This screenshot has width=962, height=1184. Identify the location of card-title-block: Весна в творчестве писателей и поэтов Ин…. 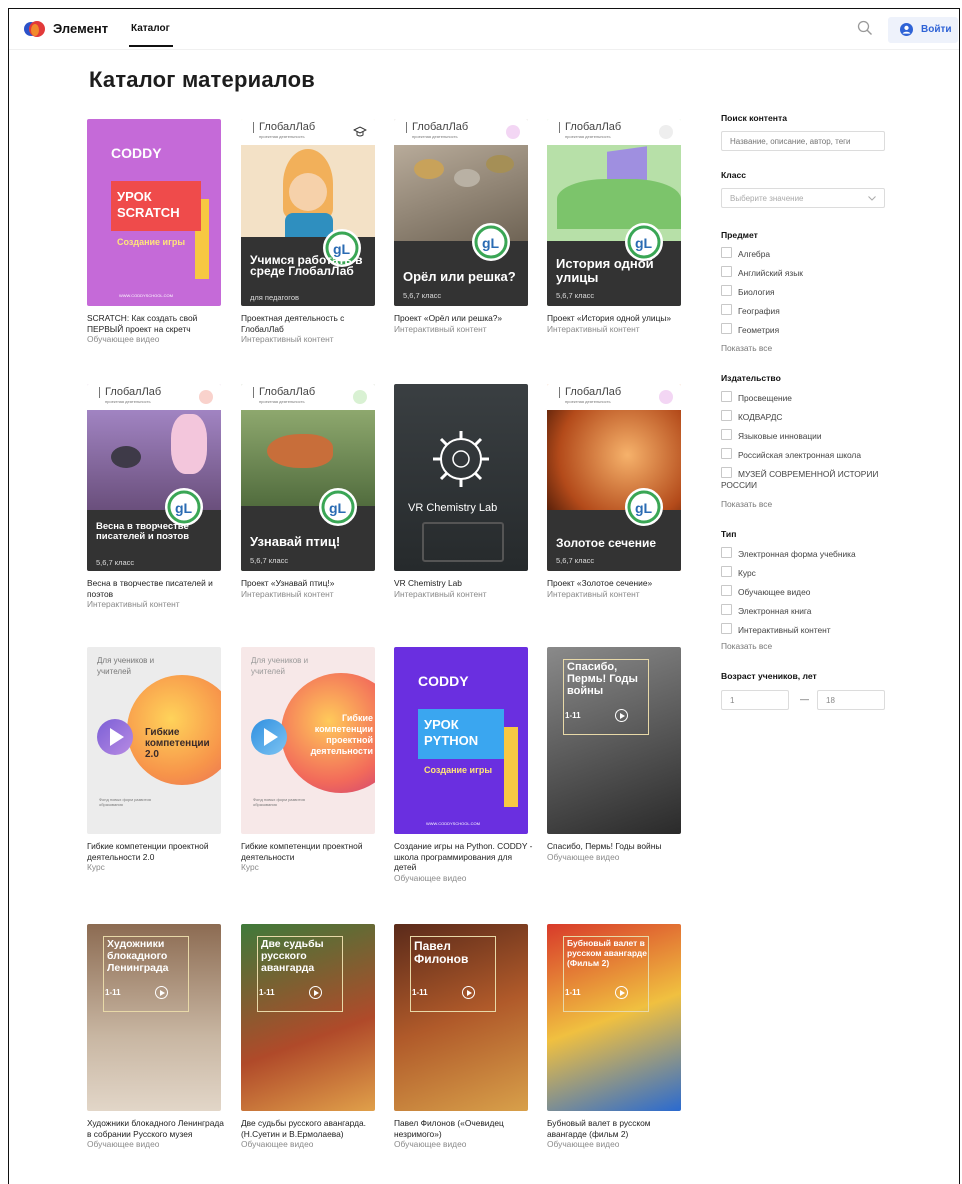
(157, 594).